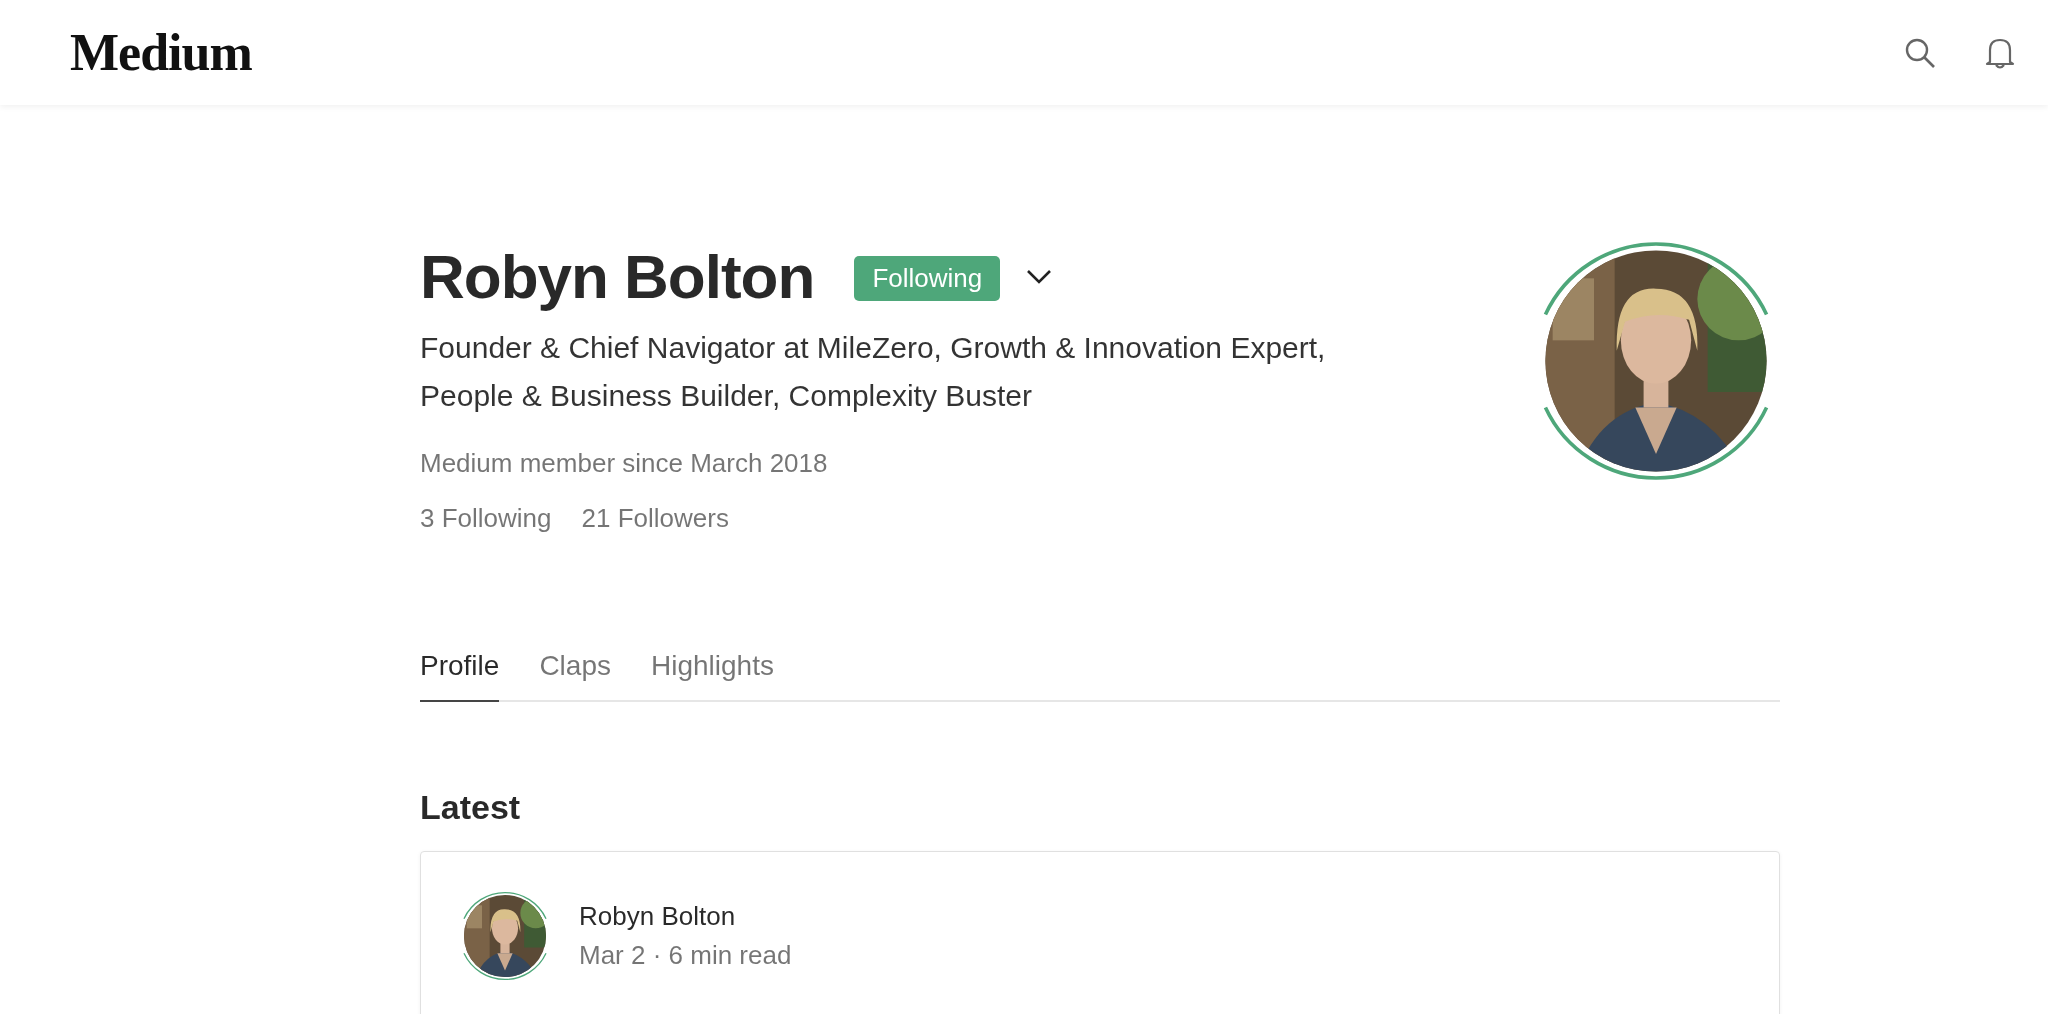 This screenshot has height=1014, width=2048. What do you see at coordinates (712, 676) in the screenshot?
I see `tab: Highlights` at bounding box center [712, 676].